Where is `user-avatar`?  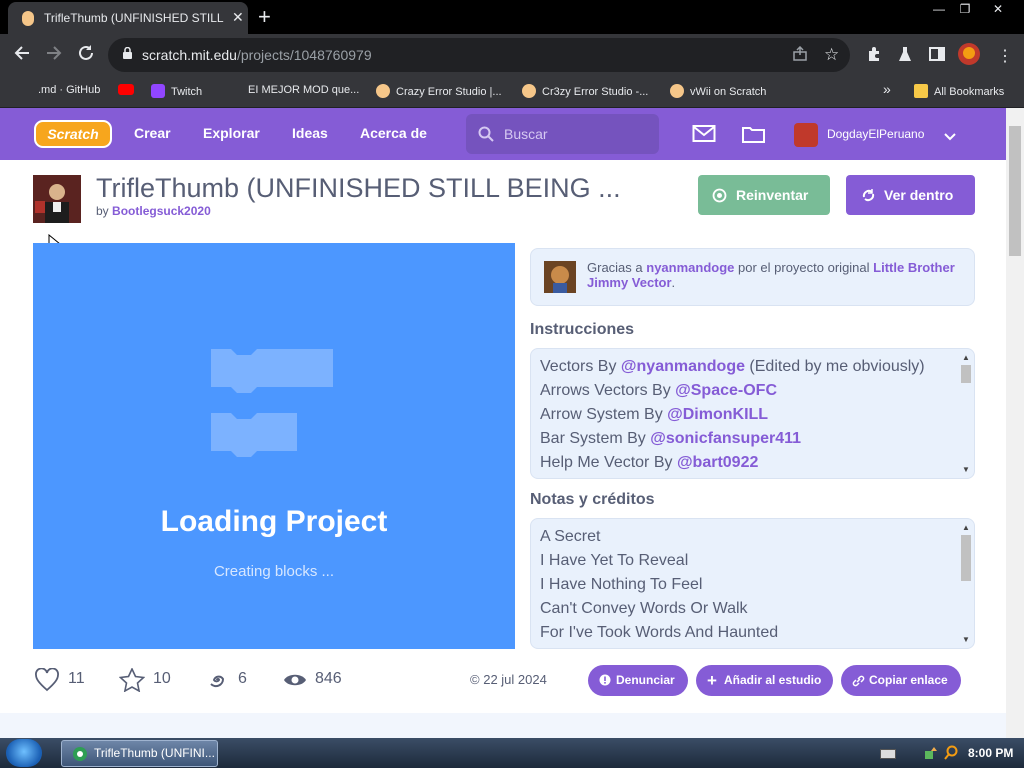 user-avatar is located at coordinates (806, 135).